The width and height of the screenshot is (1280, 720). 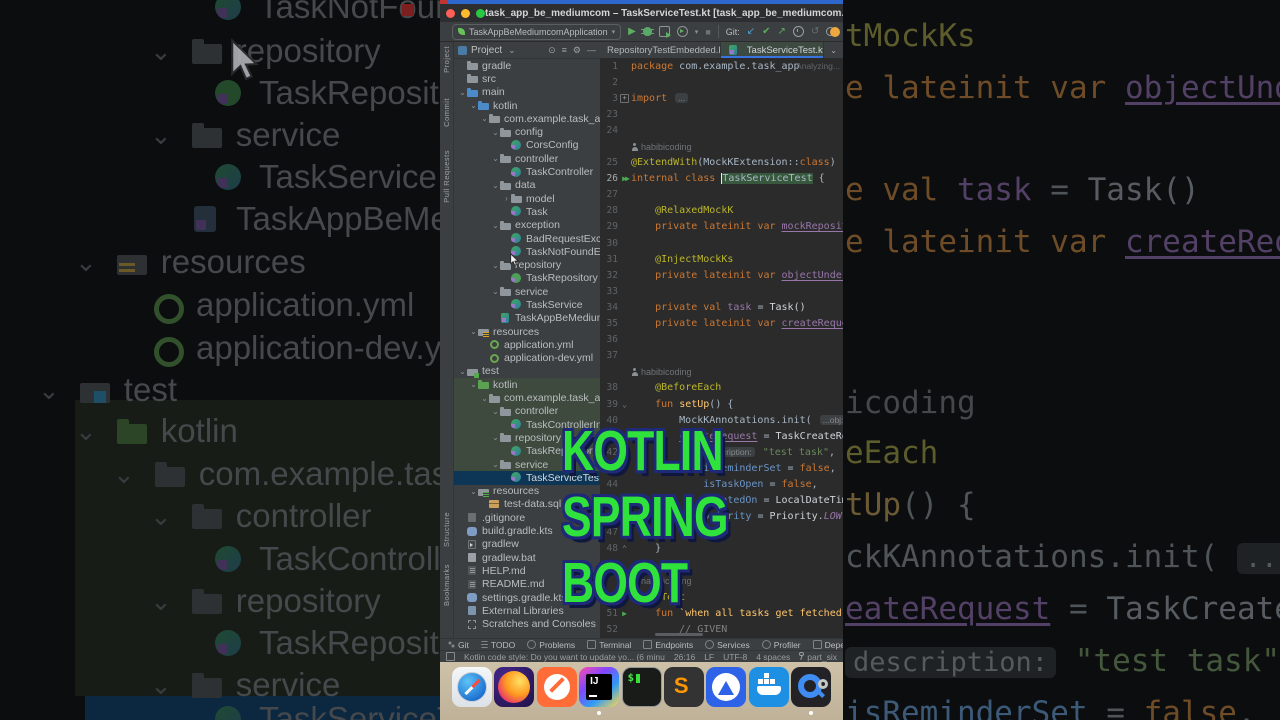 What do you see at coordinates (512, 50) in the screenshot?
I see `project-view-chevron-icon: ⌄` at bounding box center [512, 50].